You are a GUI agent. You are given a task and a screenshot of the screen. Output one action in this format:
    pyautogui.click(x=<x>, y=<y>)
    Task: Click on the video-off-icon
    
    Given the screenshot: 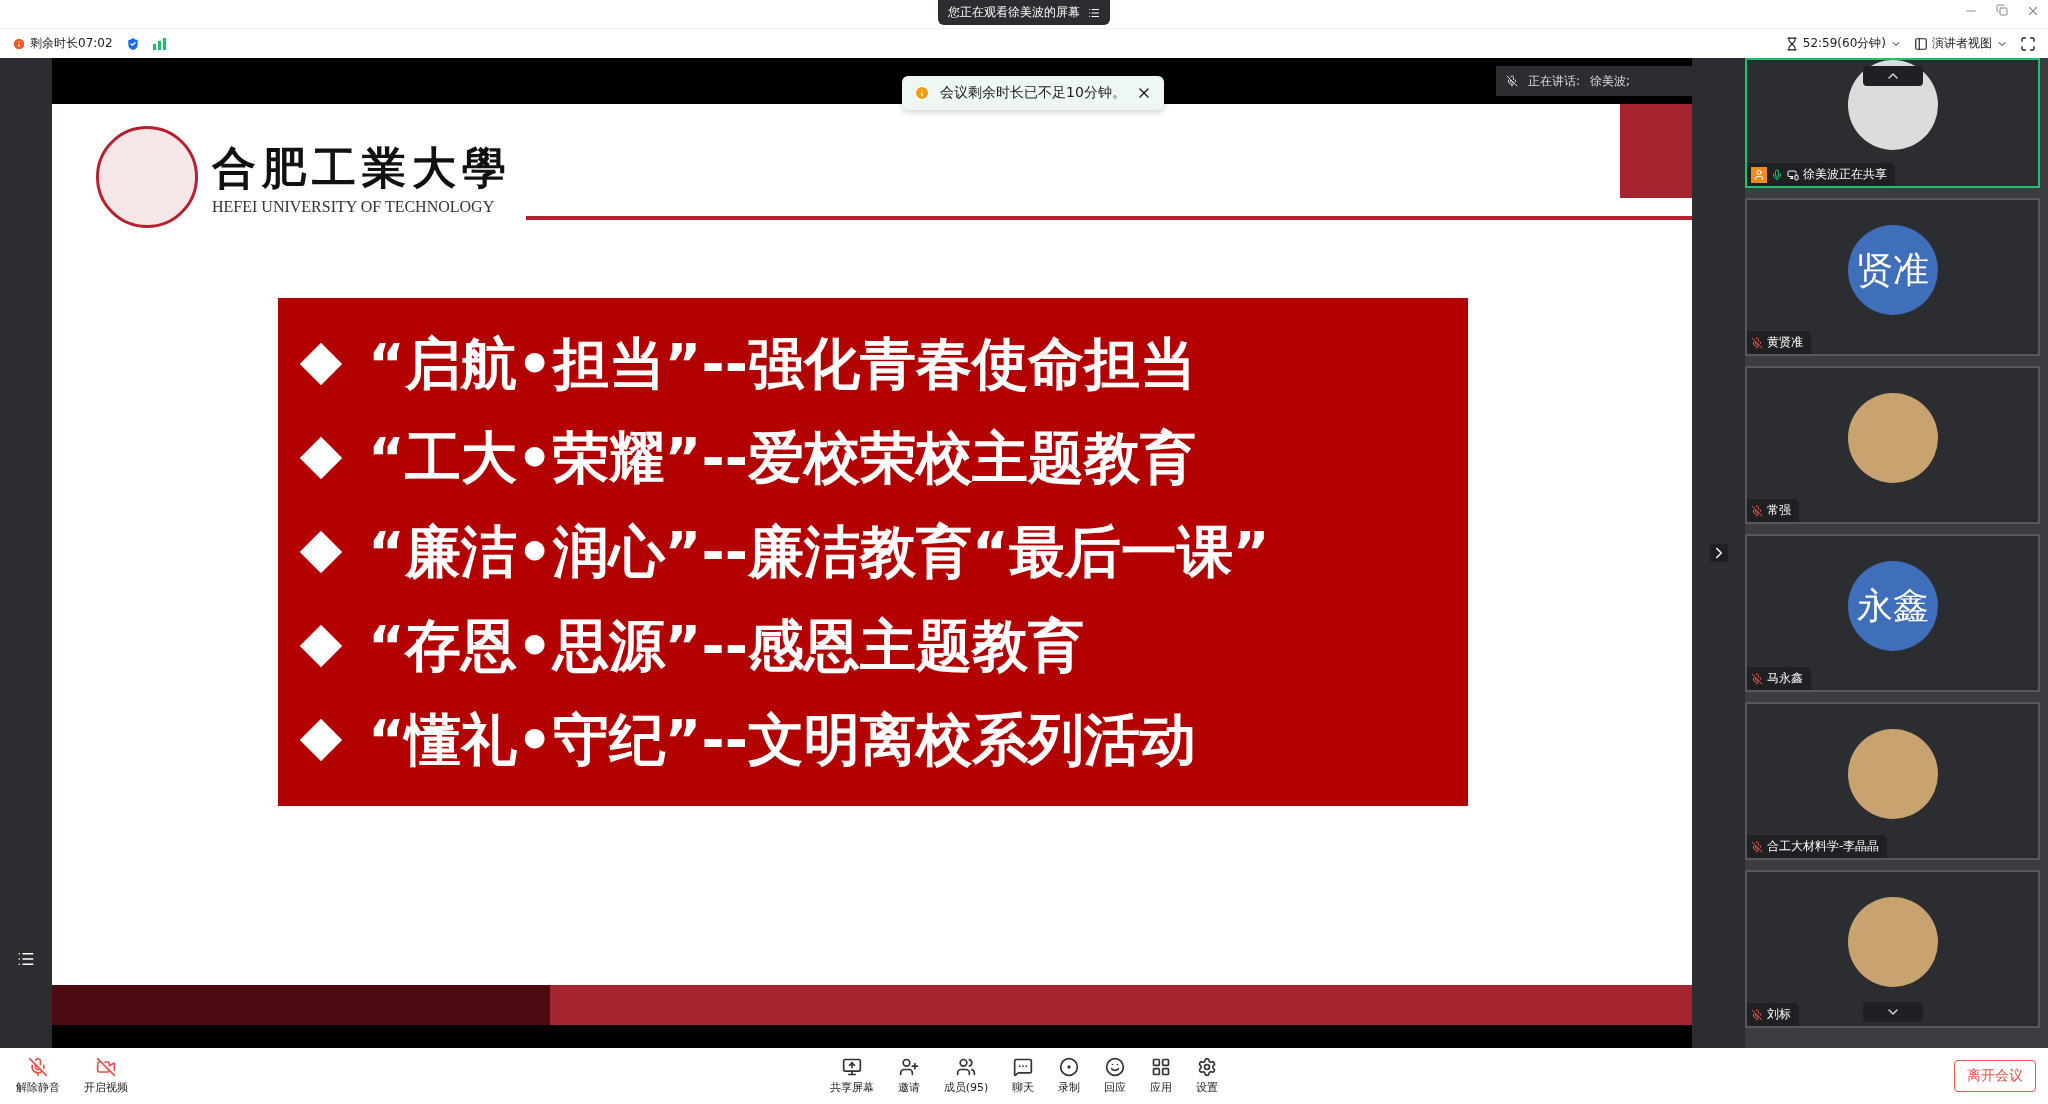 What is the action you would take?
    pyautogui.click(x=106, y=1067)
    